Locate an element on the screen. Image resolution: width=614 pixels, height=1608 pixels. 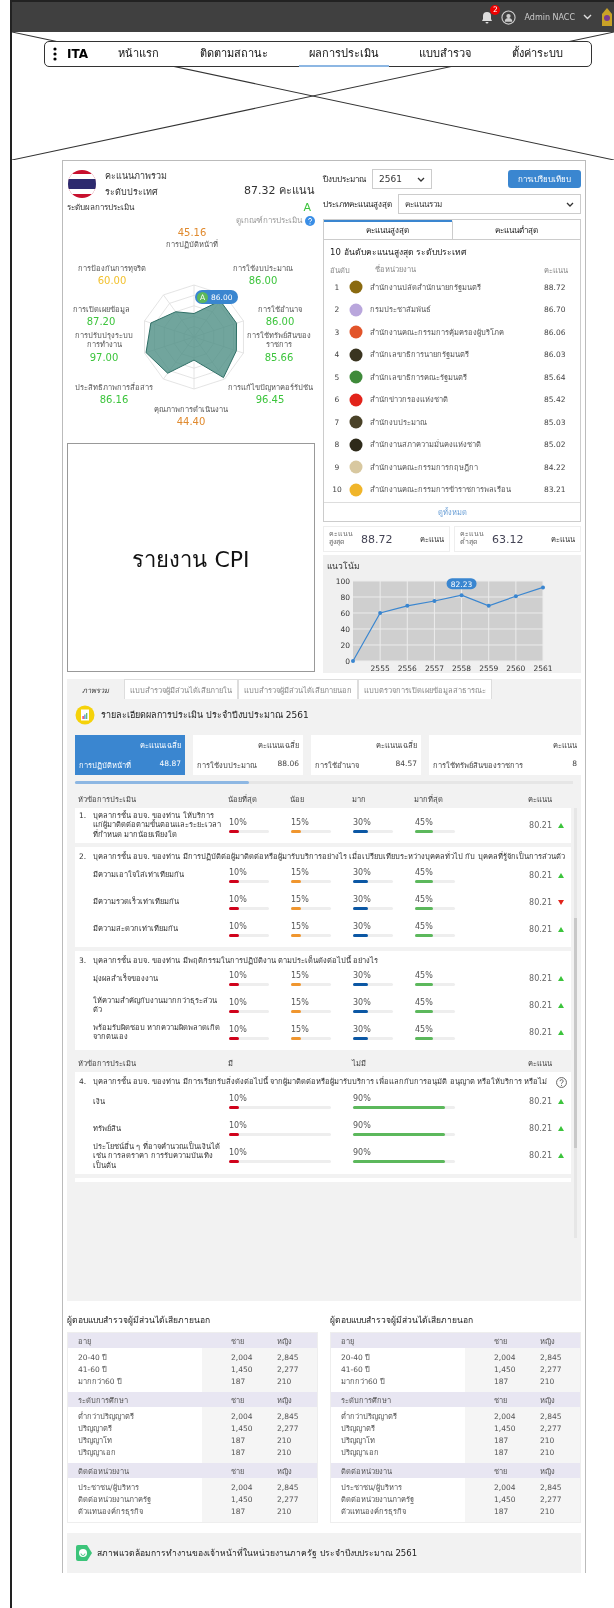
ranking-tab: คะแนนต่ำสุด is located at coordinates (515, 230).